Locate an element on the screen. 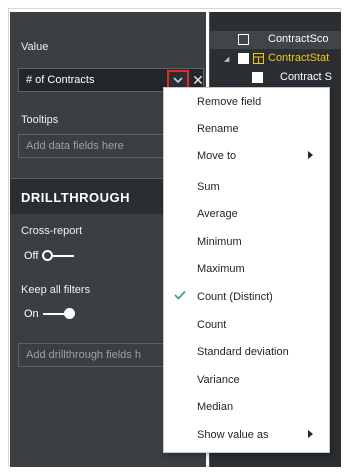  table-row: ◢ ContractStat is located at coordinates (275, 59).